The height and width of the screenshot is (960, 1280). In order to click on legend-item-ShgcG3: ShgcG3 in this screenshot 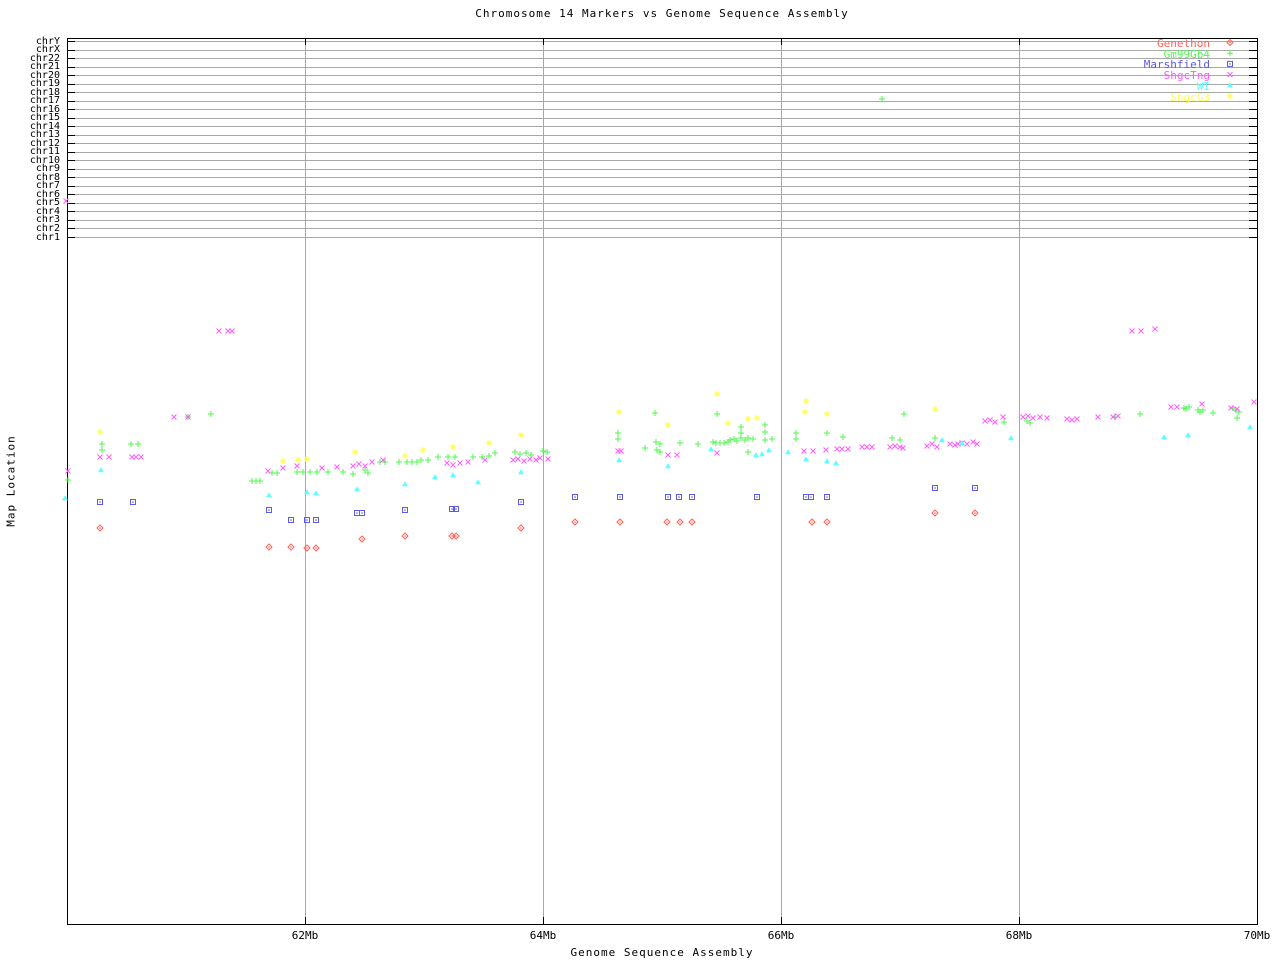, I will do `click(1190, 97)`.